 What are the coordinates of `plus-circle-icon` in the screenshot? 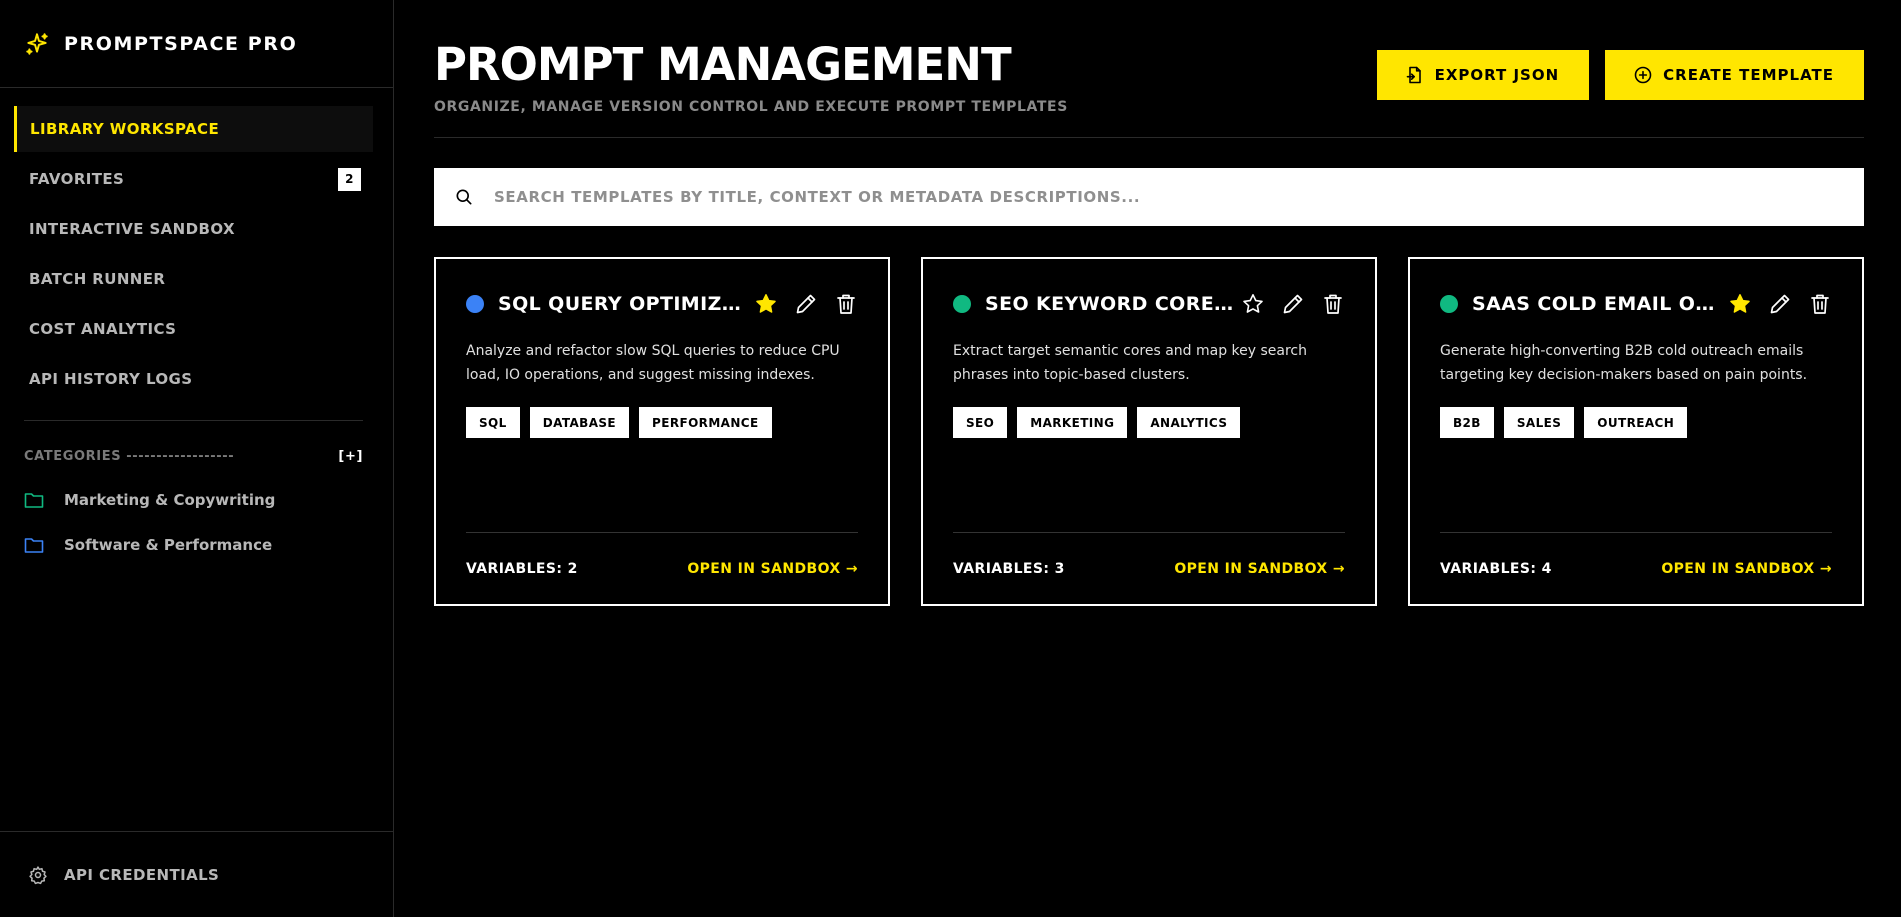 It's located at (1643, 75).